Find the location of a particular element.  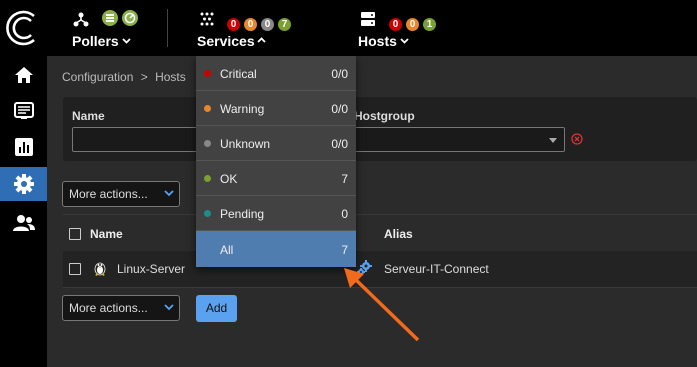

sidebar-item-administration is located at coordinates (23, 223).